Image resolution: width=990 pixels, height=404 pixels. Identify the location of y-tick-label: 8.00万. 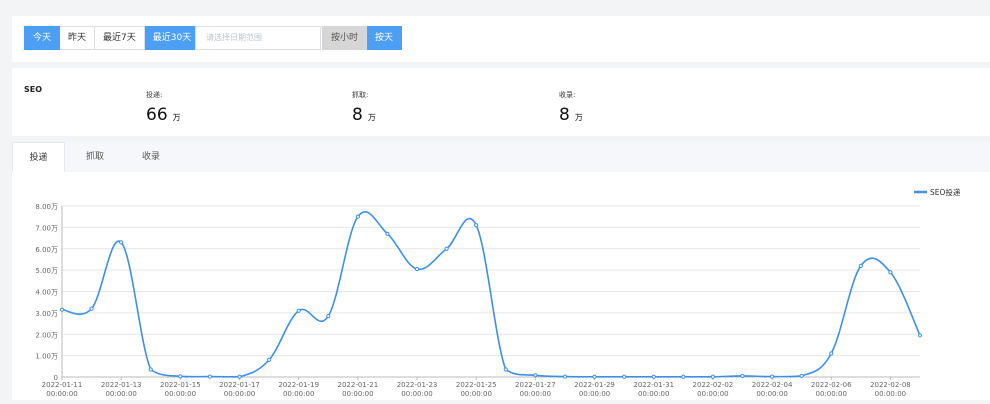
(46, 207).